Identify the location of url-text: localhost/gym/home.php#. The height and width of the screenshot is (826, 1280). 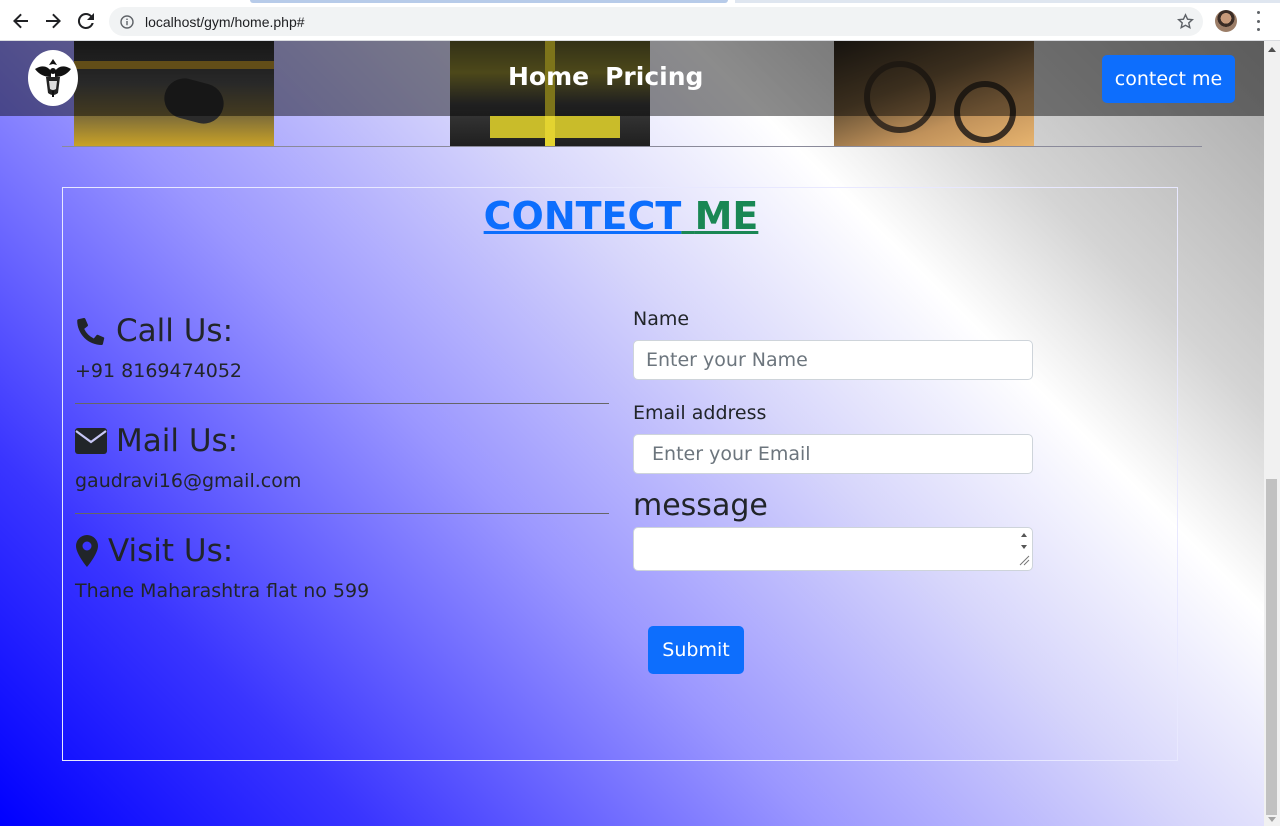
(225, 21).